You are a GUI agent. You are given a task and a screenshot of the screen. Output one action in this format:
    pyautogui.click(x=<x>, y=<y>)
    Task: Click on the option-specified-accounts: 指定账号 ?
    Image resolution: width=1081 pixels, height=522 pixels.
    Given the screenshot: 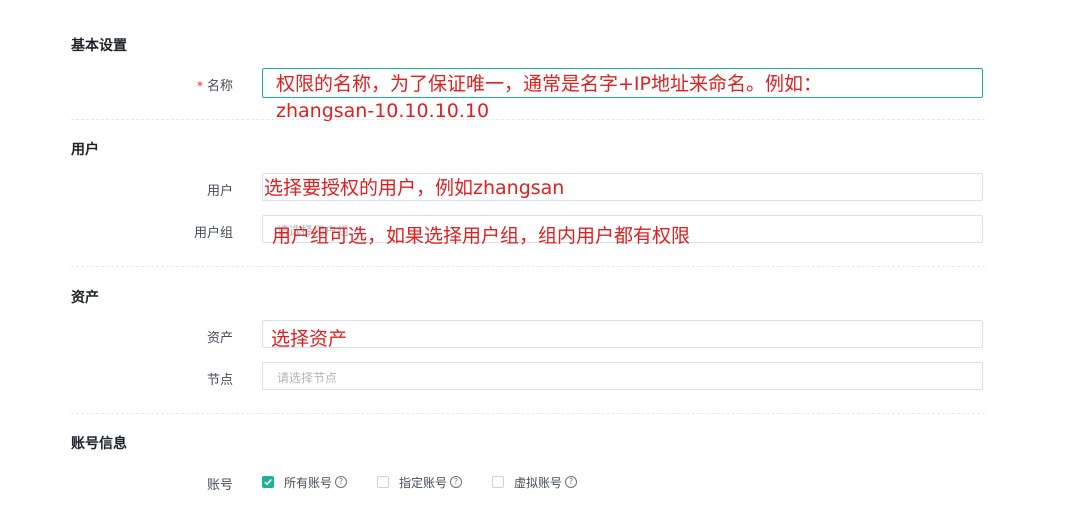 What is the action you would take?
    pyautogui.click(x=420, y=482)
    